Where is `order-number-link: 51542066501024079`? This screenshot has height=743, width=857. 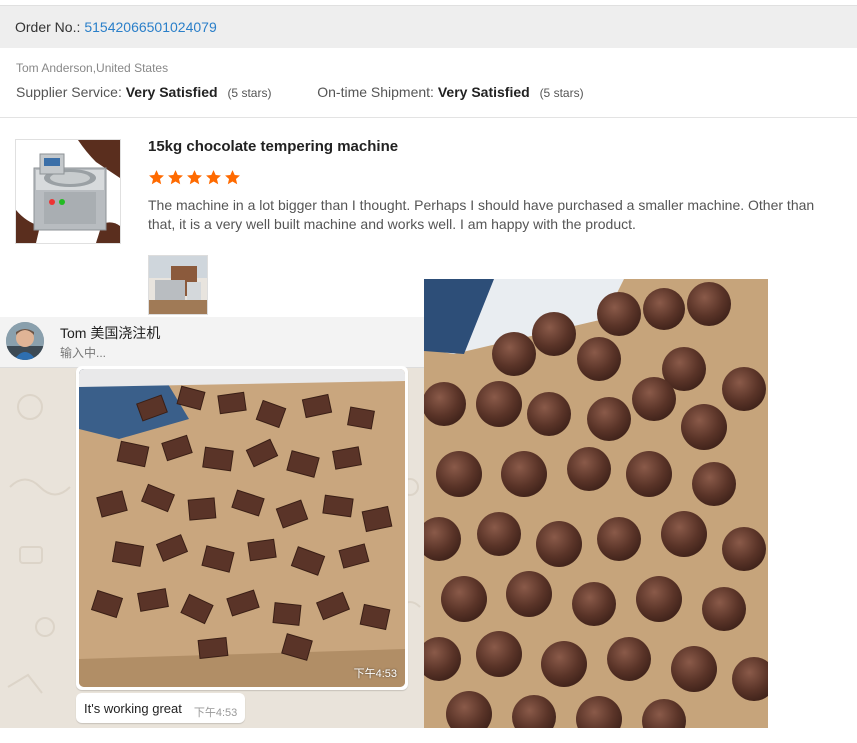
order-number-link: 51542066501024079 is located at coordinates (150, 27).